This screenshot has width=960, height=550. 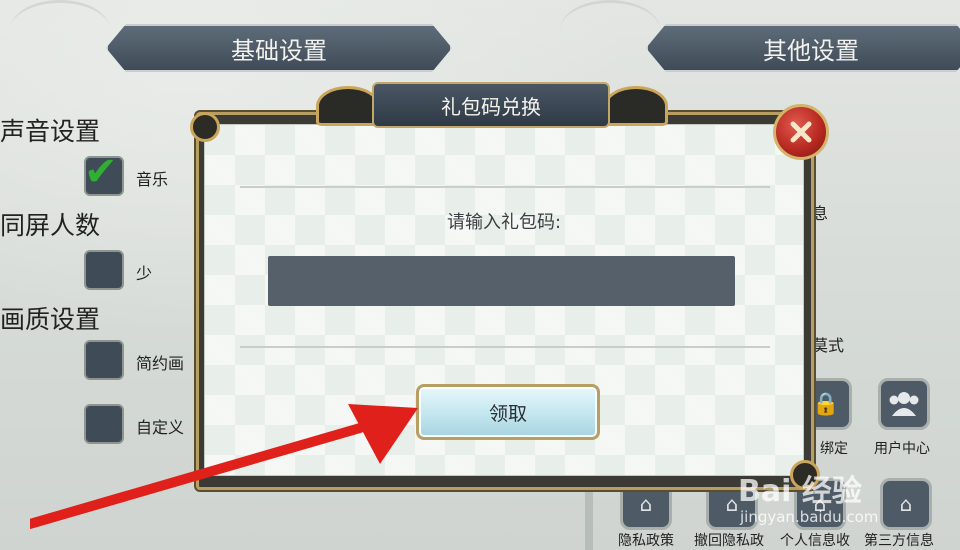 I want to click on quality-settings-title: 画质设置, so click(x=50, y=319).